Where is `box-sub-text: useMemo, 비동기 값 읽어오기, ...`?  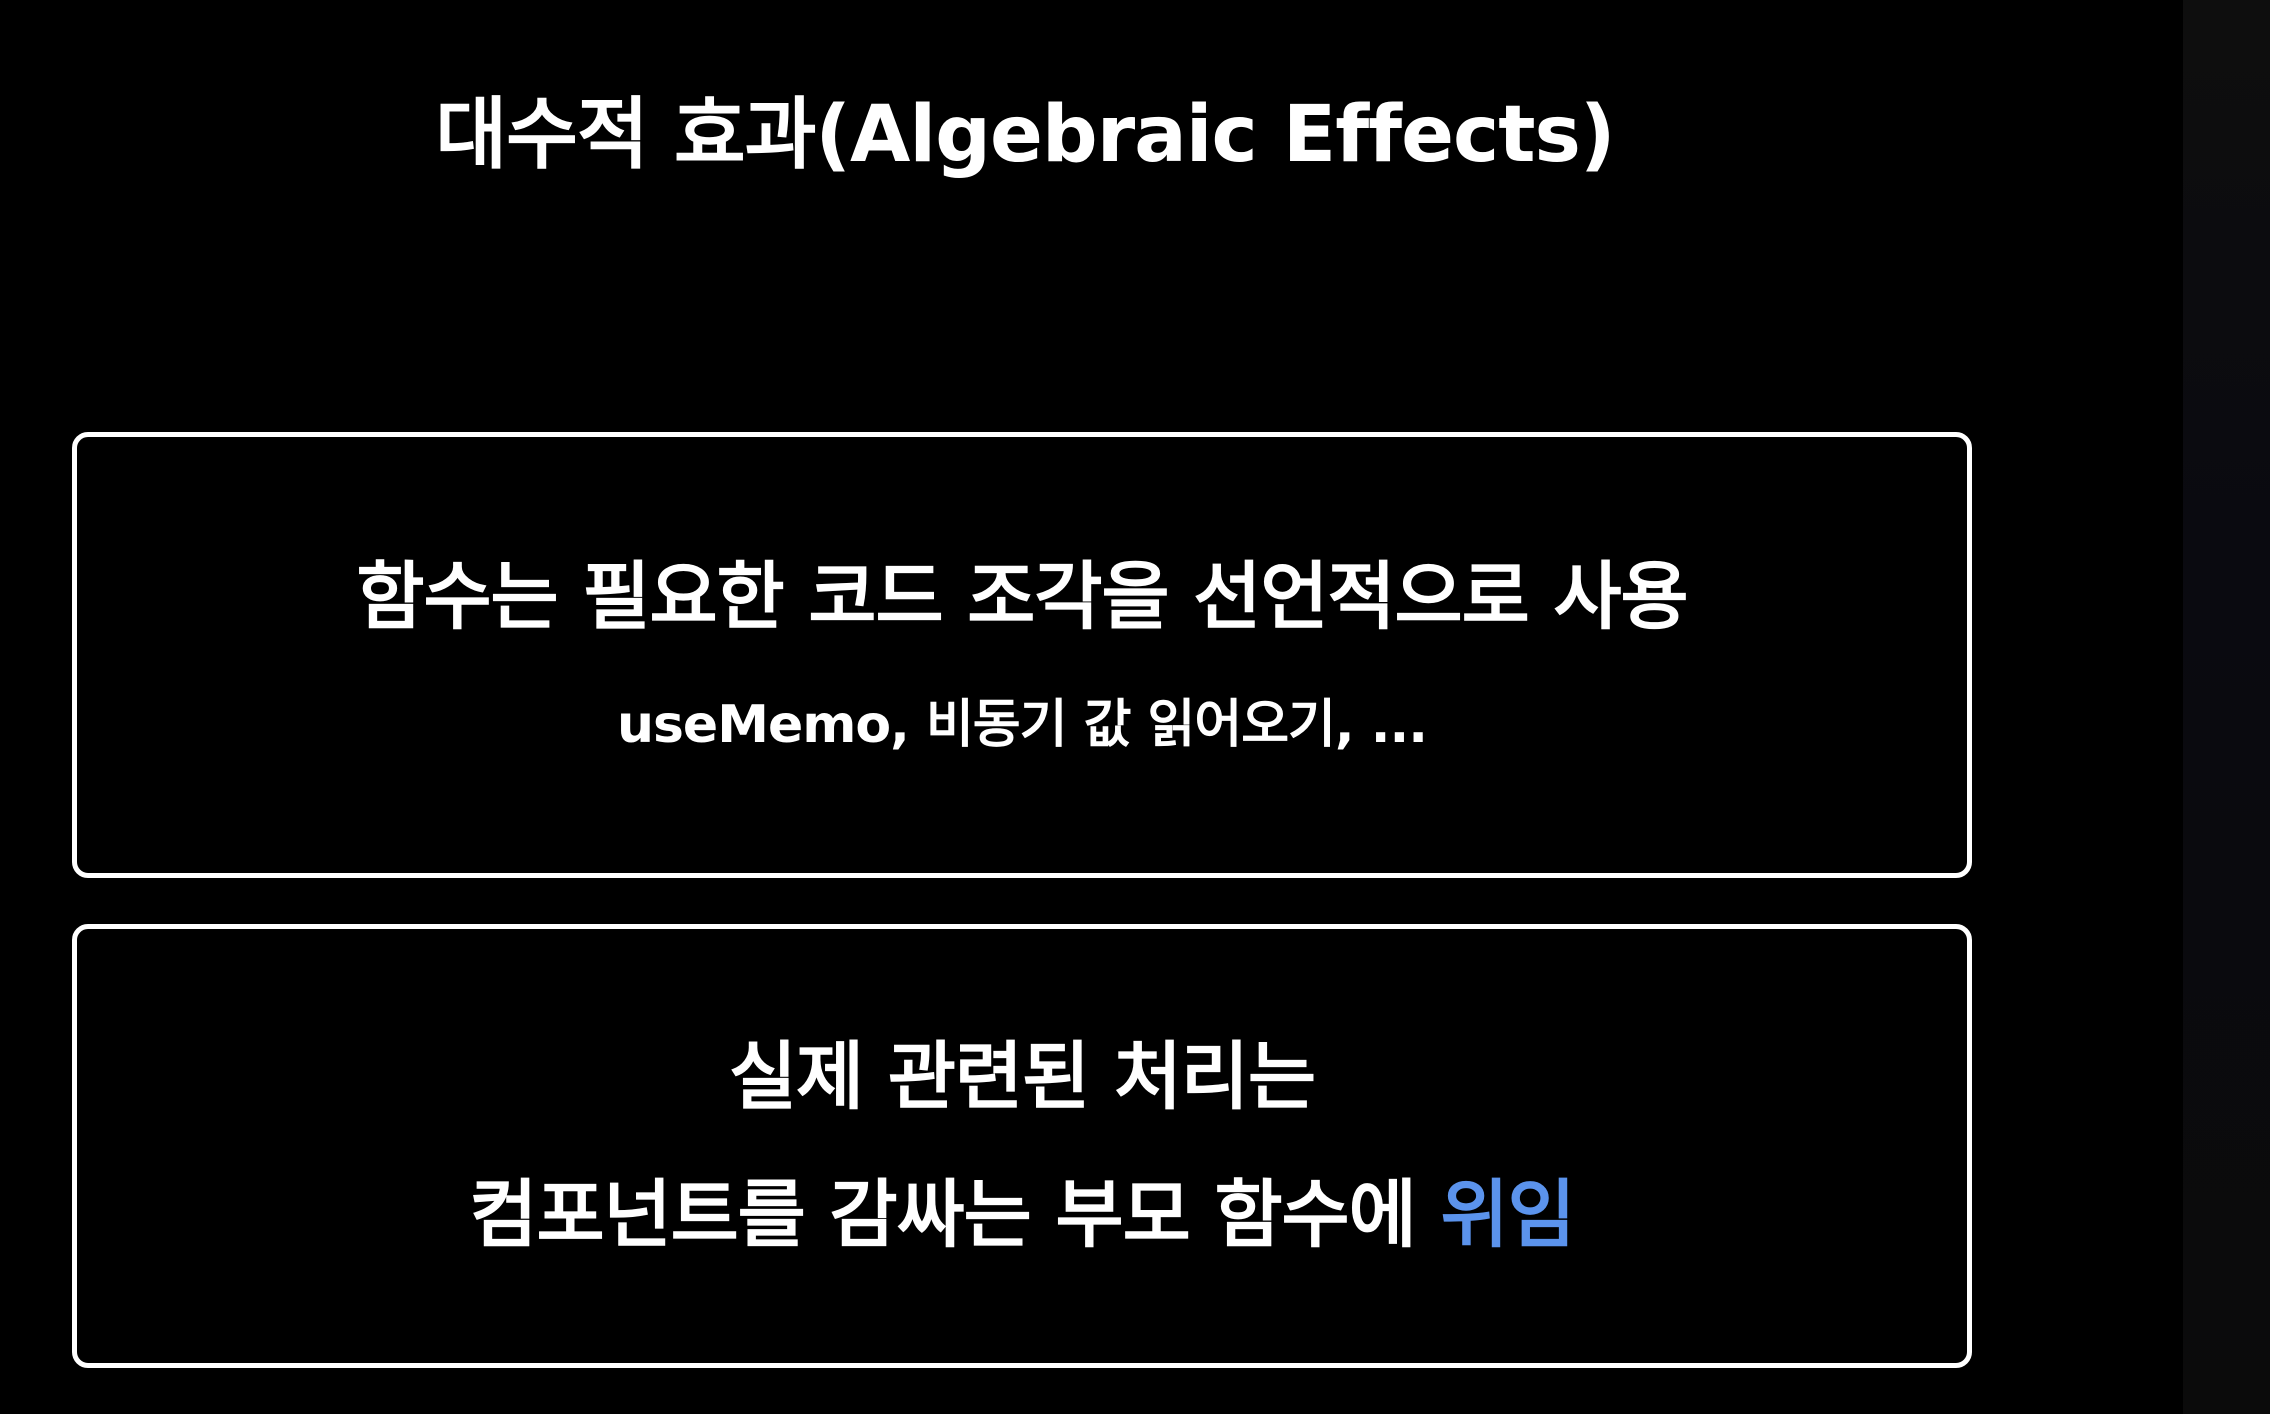
box-sub-text: useMemo, 비동기 값 읽어오기, ... is located at coordinates (1022, 724).